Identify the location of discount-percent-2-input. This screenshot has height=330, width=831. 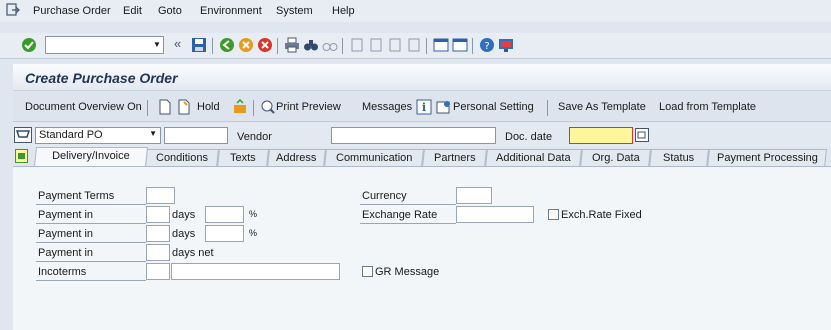
(224, 233).